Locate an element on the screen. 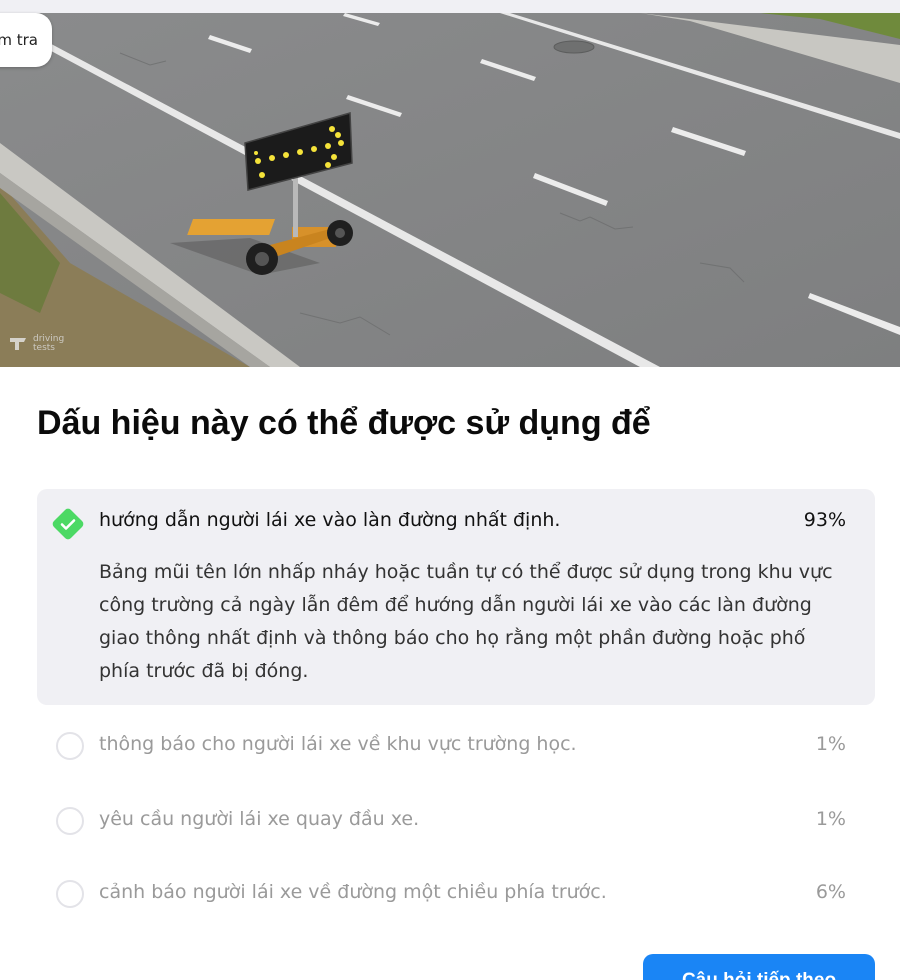 The width and height of the screenshot is (900, 980). top-strip is located at coordinates (450, 6).